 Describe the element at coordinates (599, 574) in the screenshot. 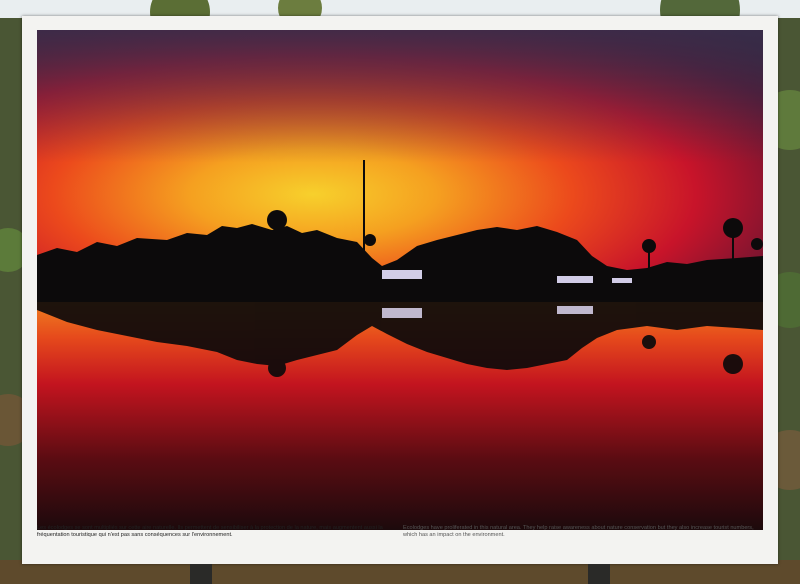

I see `board-post-right` at that location.